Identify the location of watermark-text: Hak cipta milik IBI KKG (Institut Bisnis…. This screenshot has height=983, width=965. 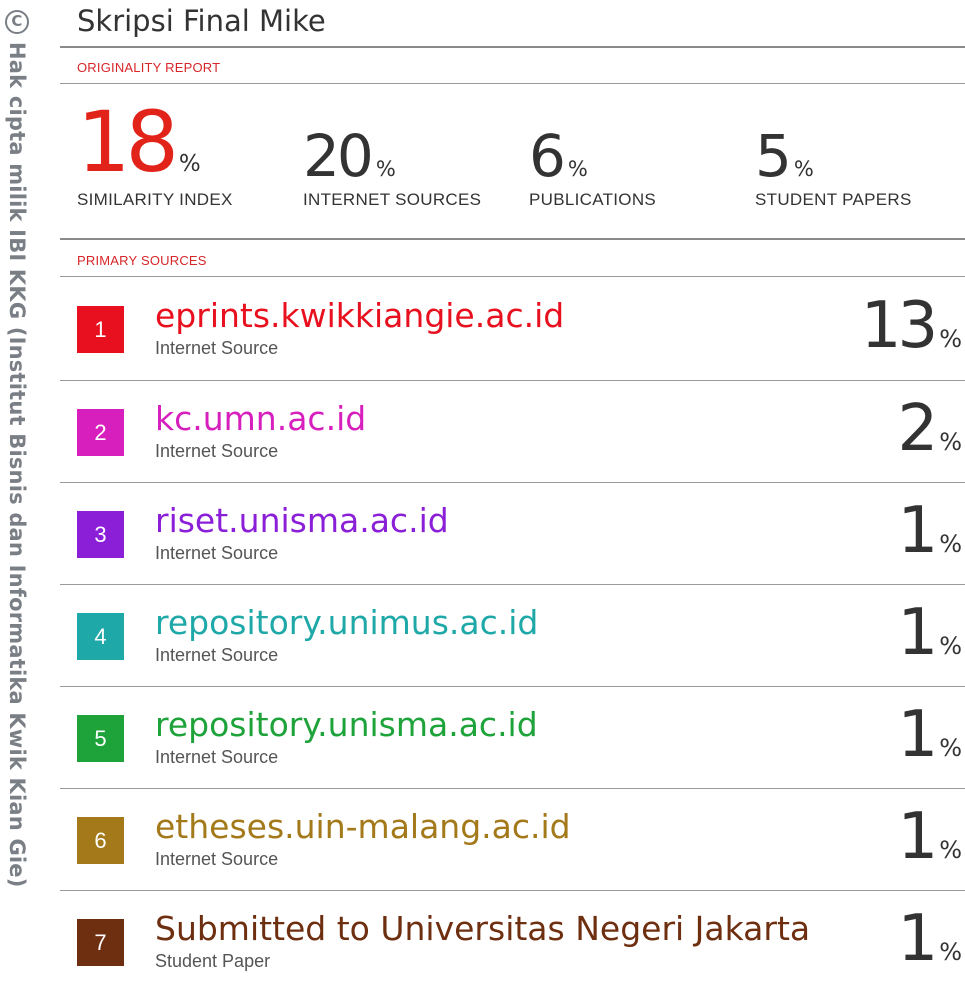
(17, 465).